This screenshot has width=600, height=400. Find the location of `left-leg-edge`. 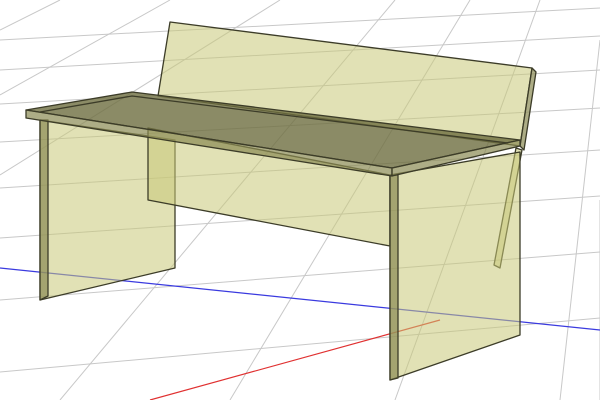

left-leg-edge is located at coordinates (44, 210).